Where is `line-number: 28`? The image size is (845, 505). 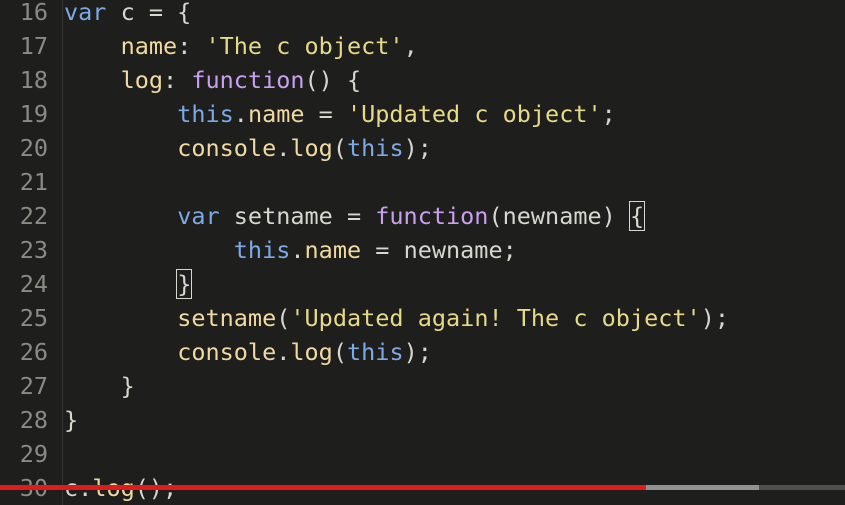
line-number: 28 is located at coordinates (33, 420).